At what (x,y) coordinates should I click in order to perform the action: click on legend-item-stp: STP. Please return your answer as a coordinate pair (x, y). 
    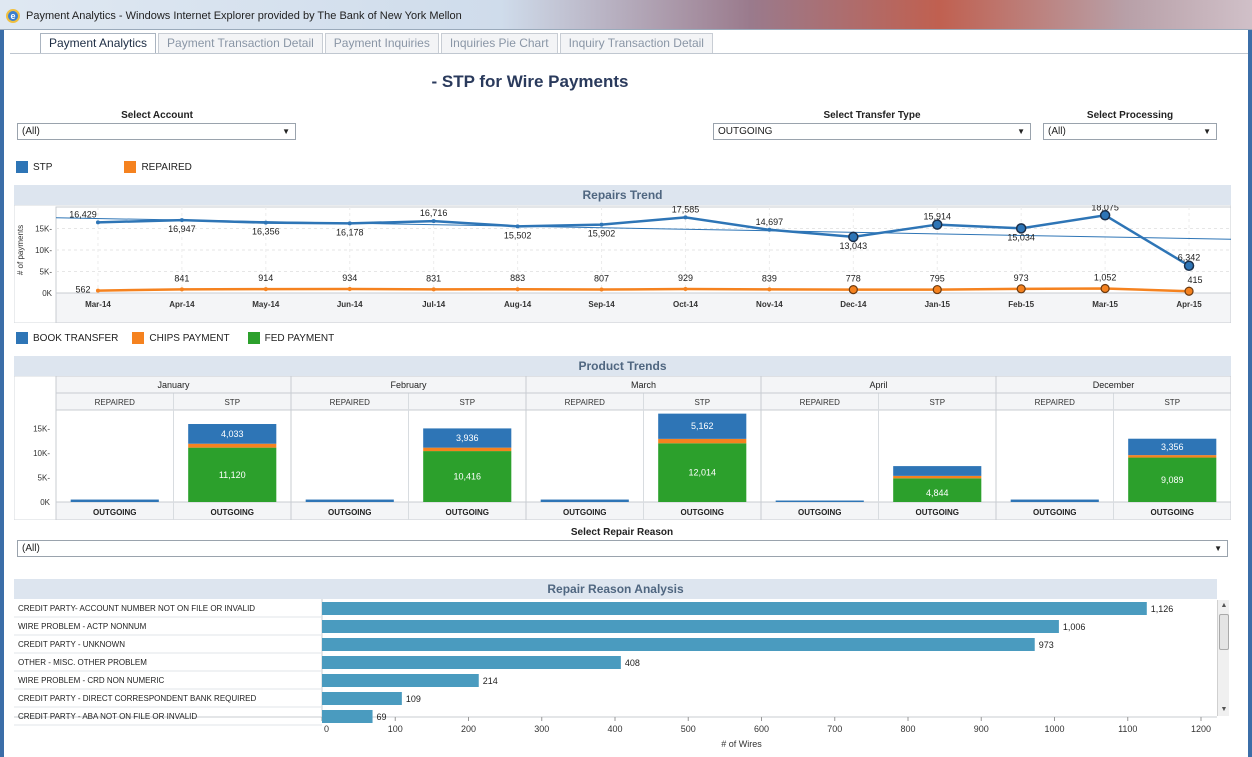
    Looking at the image, I should click on (34, 167).